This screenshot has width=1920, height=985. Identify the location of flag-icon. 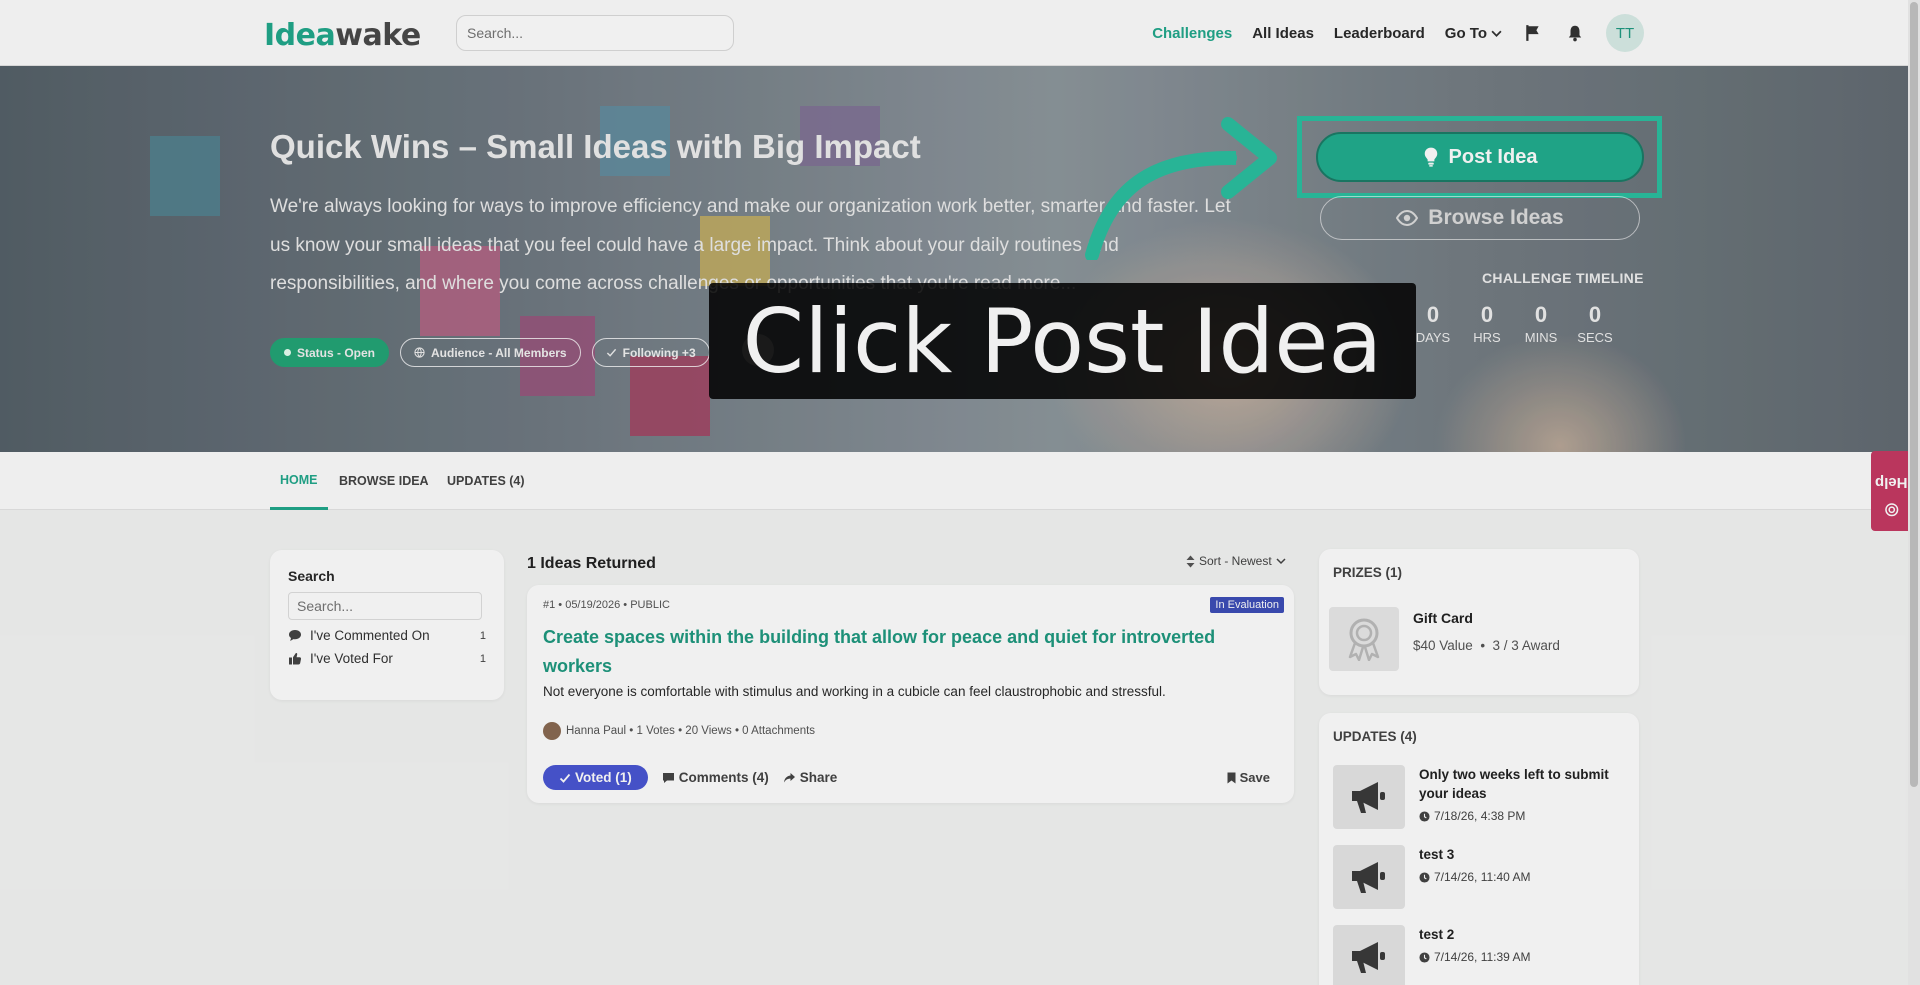
(1533, 33).